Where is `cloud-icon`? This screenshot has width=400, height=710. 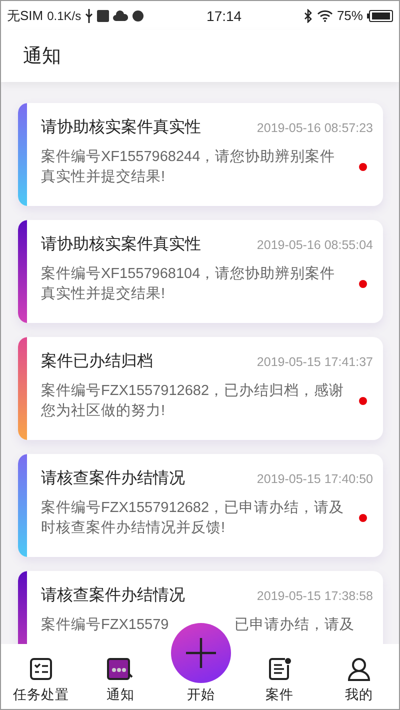
cloud-icon is located at coordinates (120, 15).